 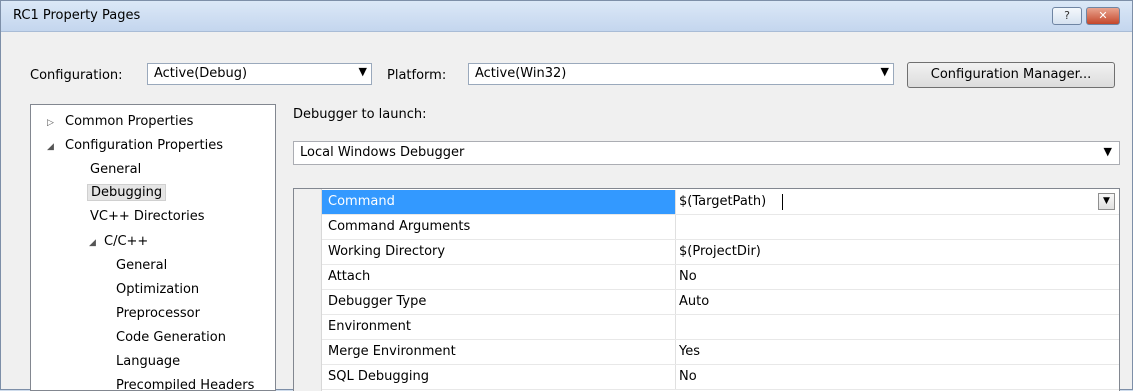 What do you see at coordinates (115, 169) in the screenshot?
I see `tree-item-general: General` at bounding box center [115, 169].